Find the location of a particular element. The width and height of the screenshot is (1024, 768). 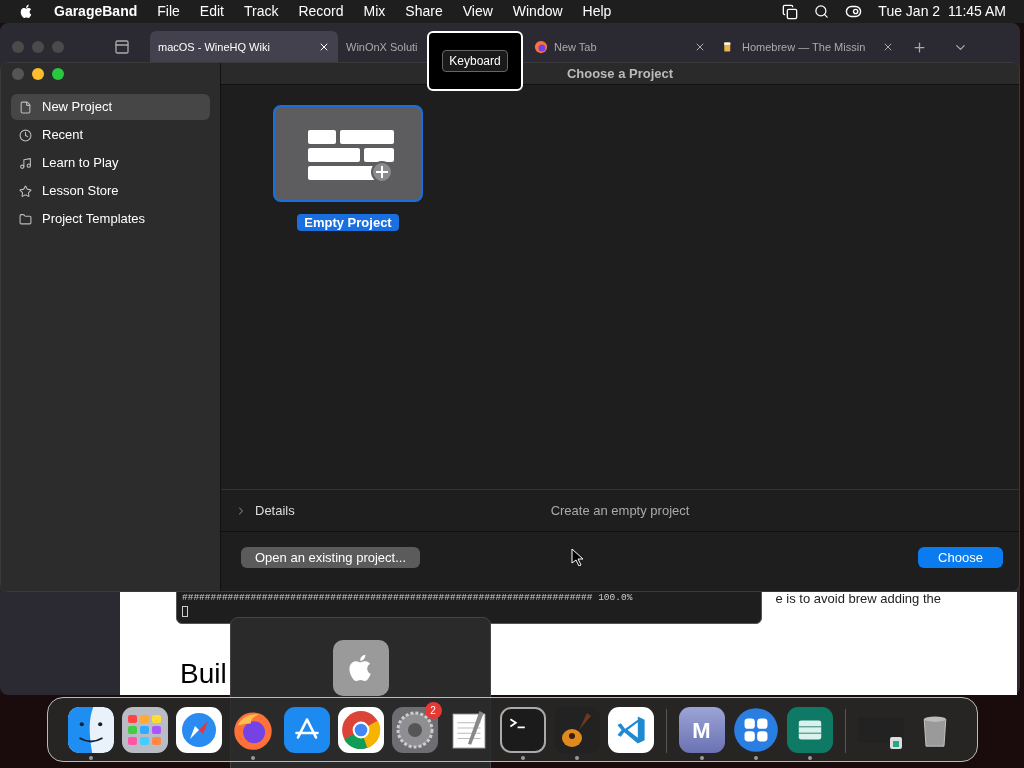

guitar-icon is located at coordinates (576, 730).